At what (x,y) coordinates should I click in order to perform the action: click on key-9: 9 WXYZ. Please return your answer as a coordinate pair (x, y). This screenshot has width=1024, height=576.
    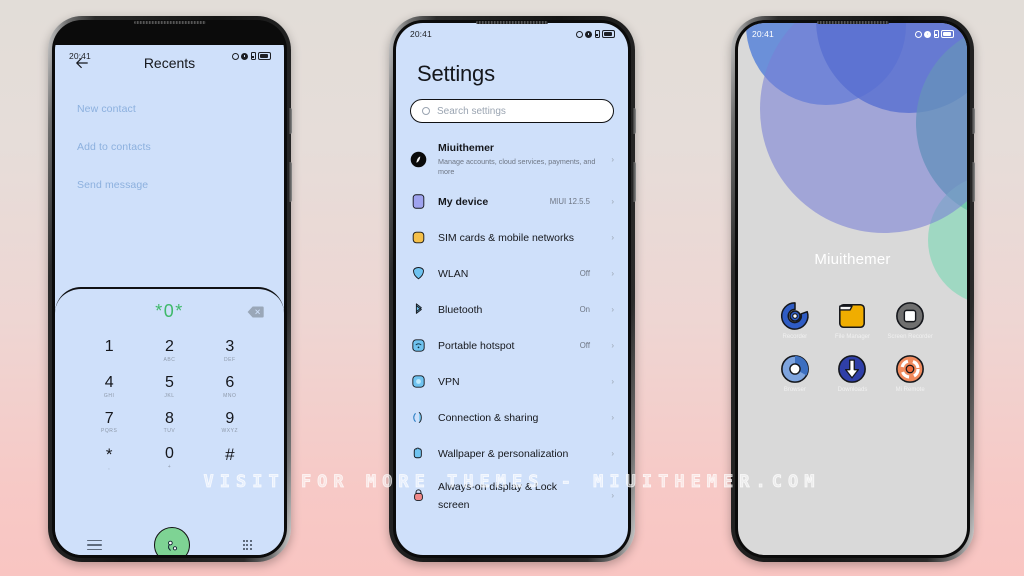
    Looking at the image, I should click on (230, 424).